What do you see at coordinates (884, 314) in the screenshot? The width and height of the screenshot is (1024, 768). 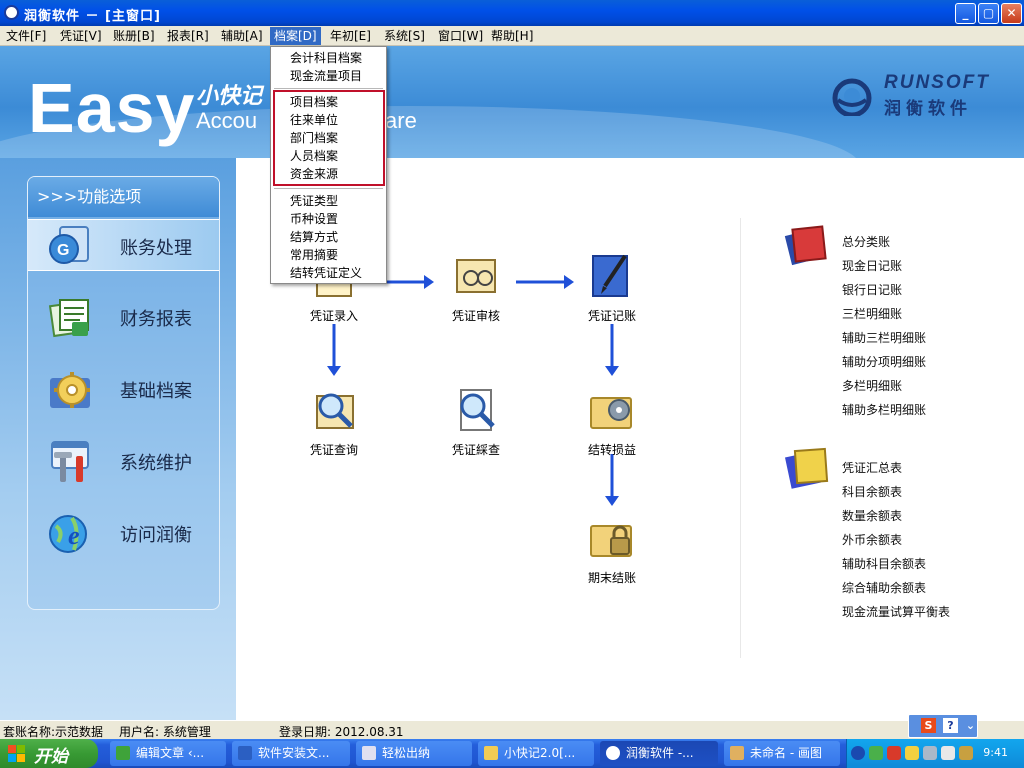 I see `report-link: 三栏明细账` at bounding box center [884, 314].